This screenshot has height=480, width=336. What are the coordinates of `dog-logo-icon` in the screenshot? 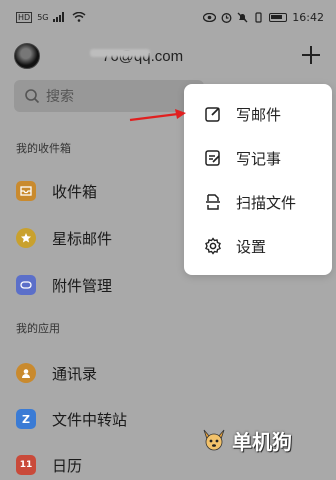 It's located at (214, 439).